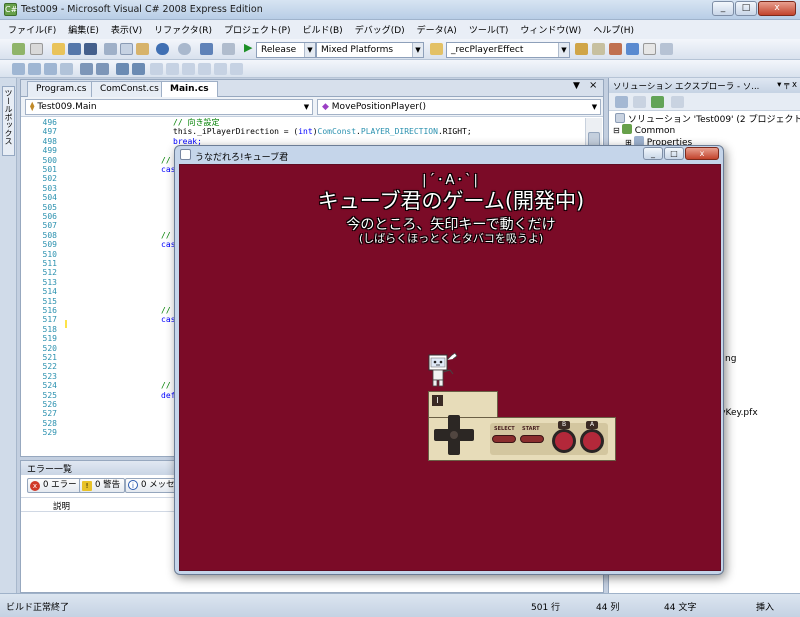 Image resolution: width=800 pixels, height=617 pixels. What do you see at coordinates (666, 49) in the screenshot?
I see `toolbar-options-icon` at bounding box center [666, 49].